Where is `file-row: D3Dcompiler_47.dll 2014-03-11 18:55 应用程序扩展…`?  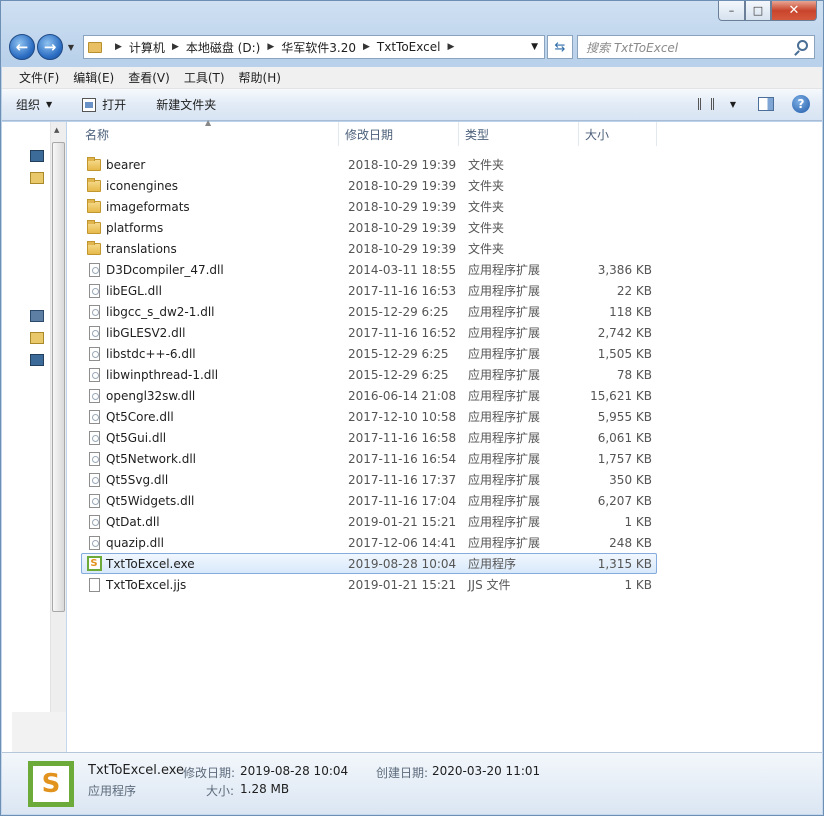
file-row: D3Dcompiler_47.dll 2014-03-11 18:55 应用程序扩展… is located at coordinates (369, 269).